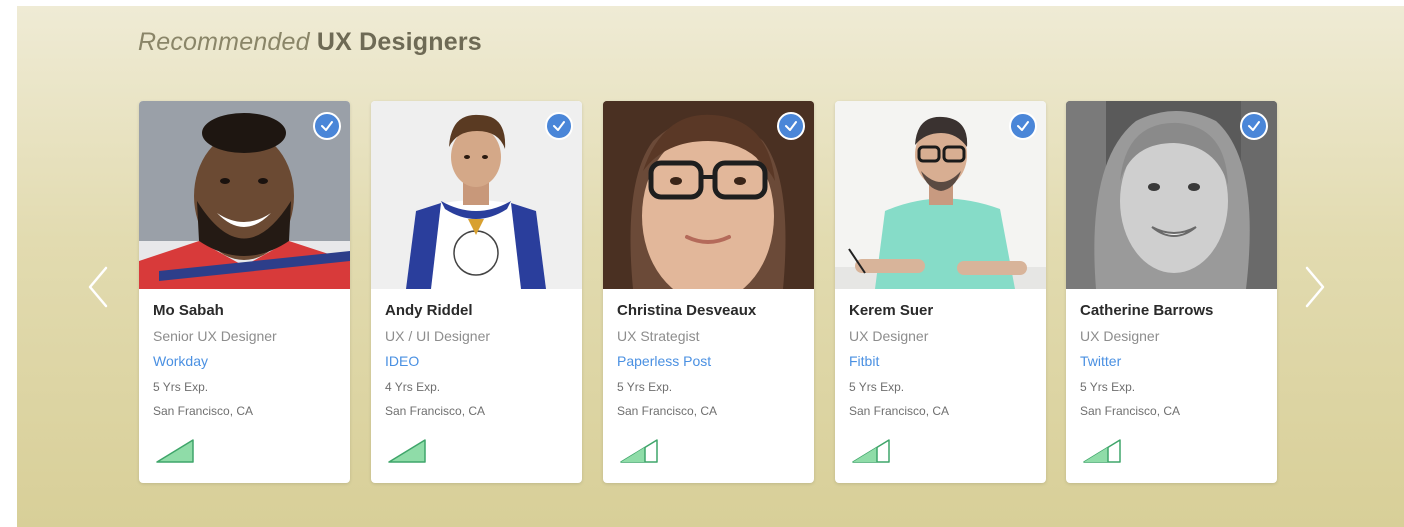 The image size is (1404, 527). What do you see at coordinates (658, 336) in the screenshot?
I see `designer-role: UX Strategist` at bounding box center [658, 336].